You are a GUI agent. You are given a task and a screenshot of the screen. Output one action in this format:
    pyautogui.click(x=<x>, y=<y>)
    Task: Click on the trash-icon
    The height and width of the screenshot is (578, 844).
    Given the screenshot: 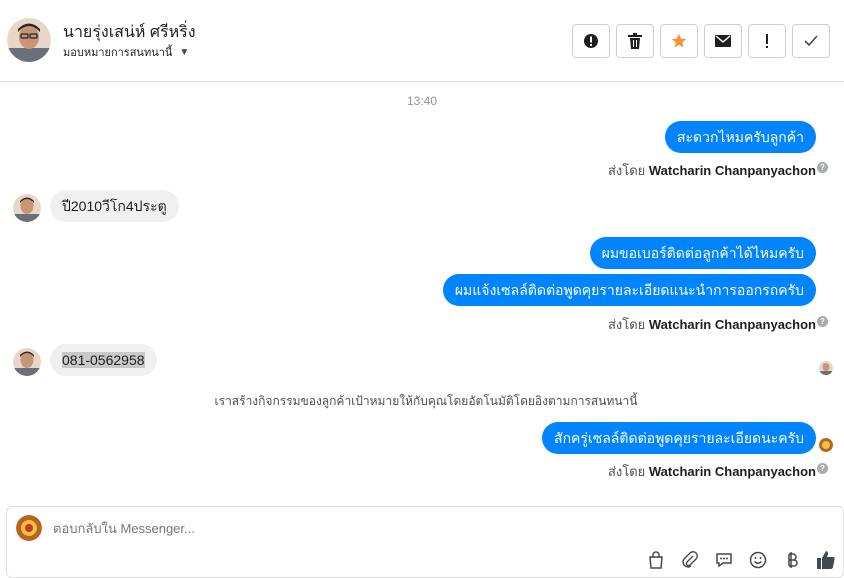 What is the action you would take?
    pyautogui.click(x=635, y=41)
    